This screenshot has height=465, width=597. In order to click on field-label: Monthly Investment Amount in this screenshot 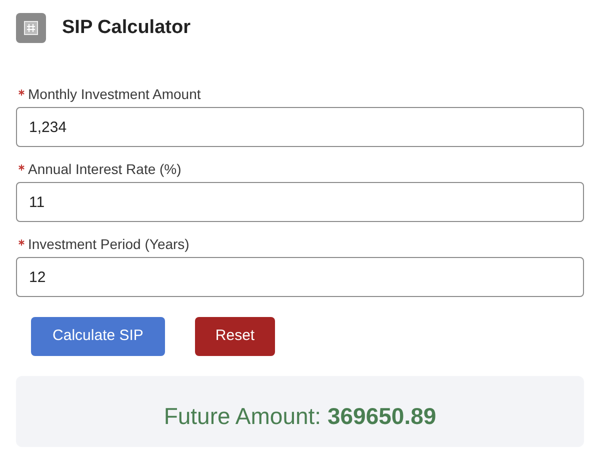, I will do `click(114, 94)`.